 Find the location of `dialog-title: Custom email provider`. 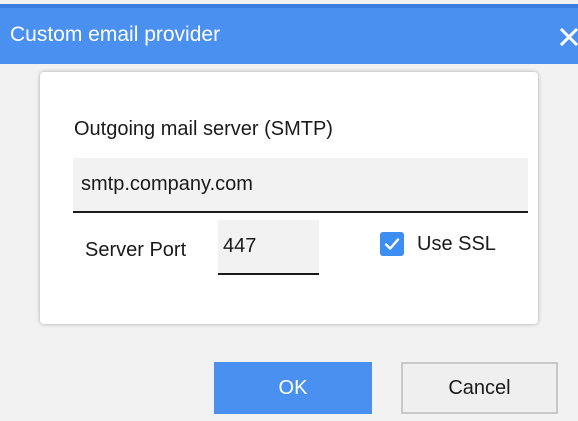

dialog-title: Custom email provider is located at coordinates (115, 34).